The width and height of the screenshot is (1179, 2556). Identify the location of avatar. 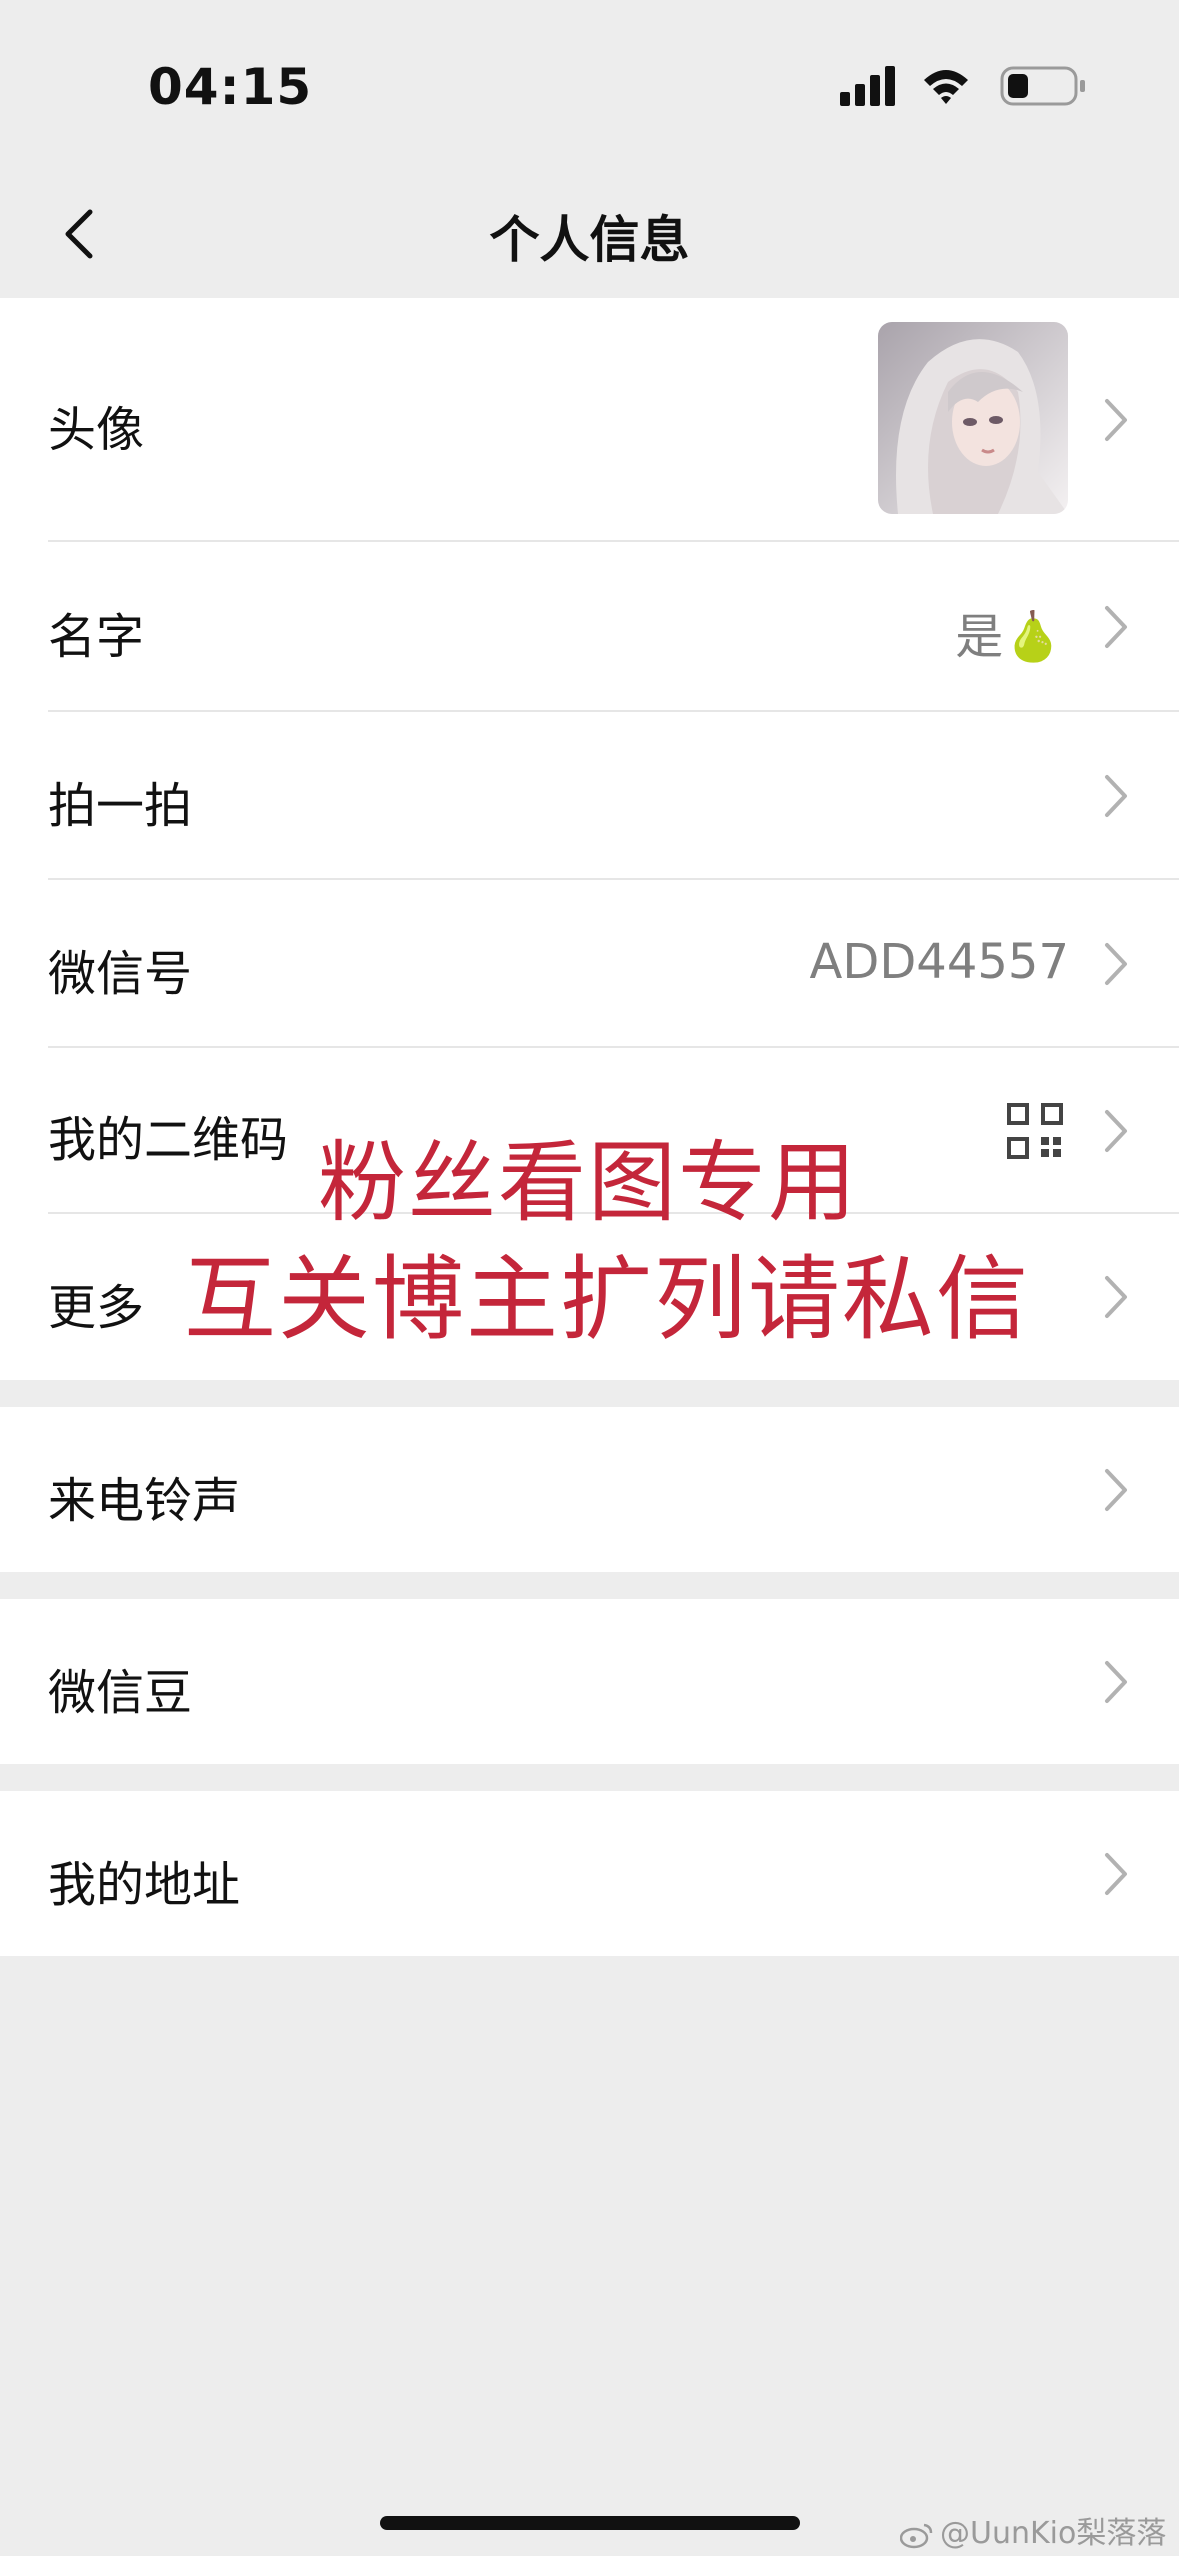
(973, 418).